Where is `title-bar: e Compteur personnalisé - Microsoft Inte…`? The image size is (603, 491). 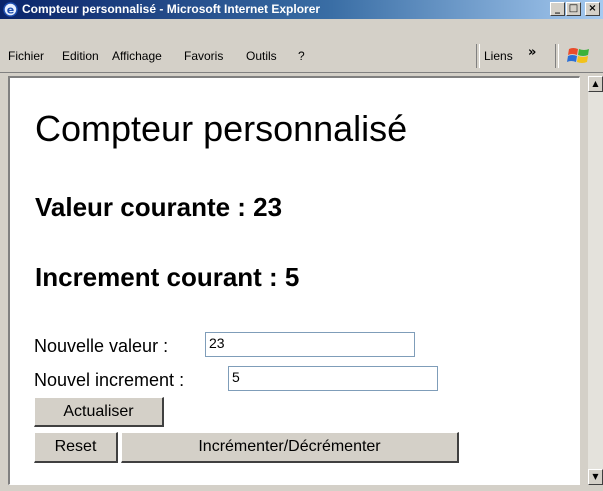 title-bar: e Compteur personnalisé - Microsoft Inte… is located at coordinates (301, 9).